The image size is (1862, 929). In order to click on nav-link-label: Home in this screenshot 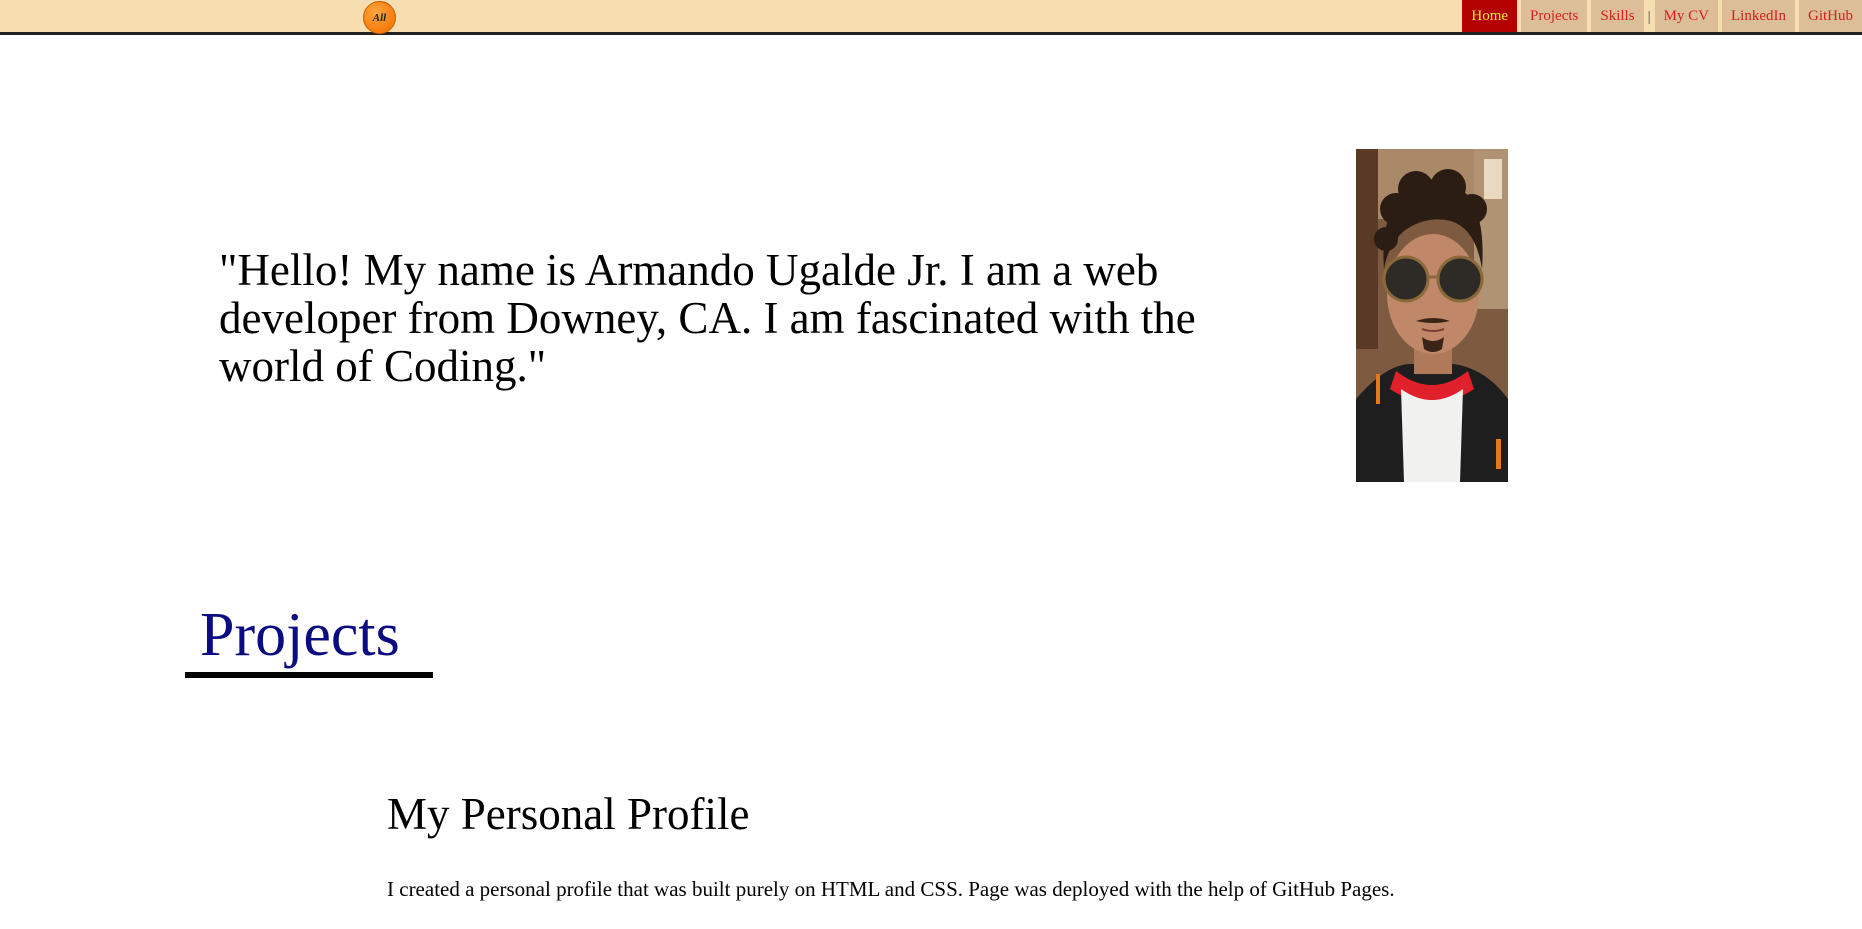, I will do `click(1490, 15)`.